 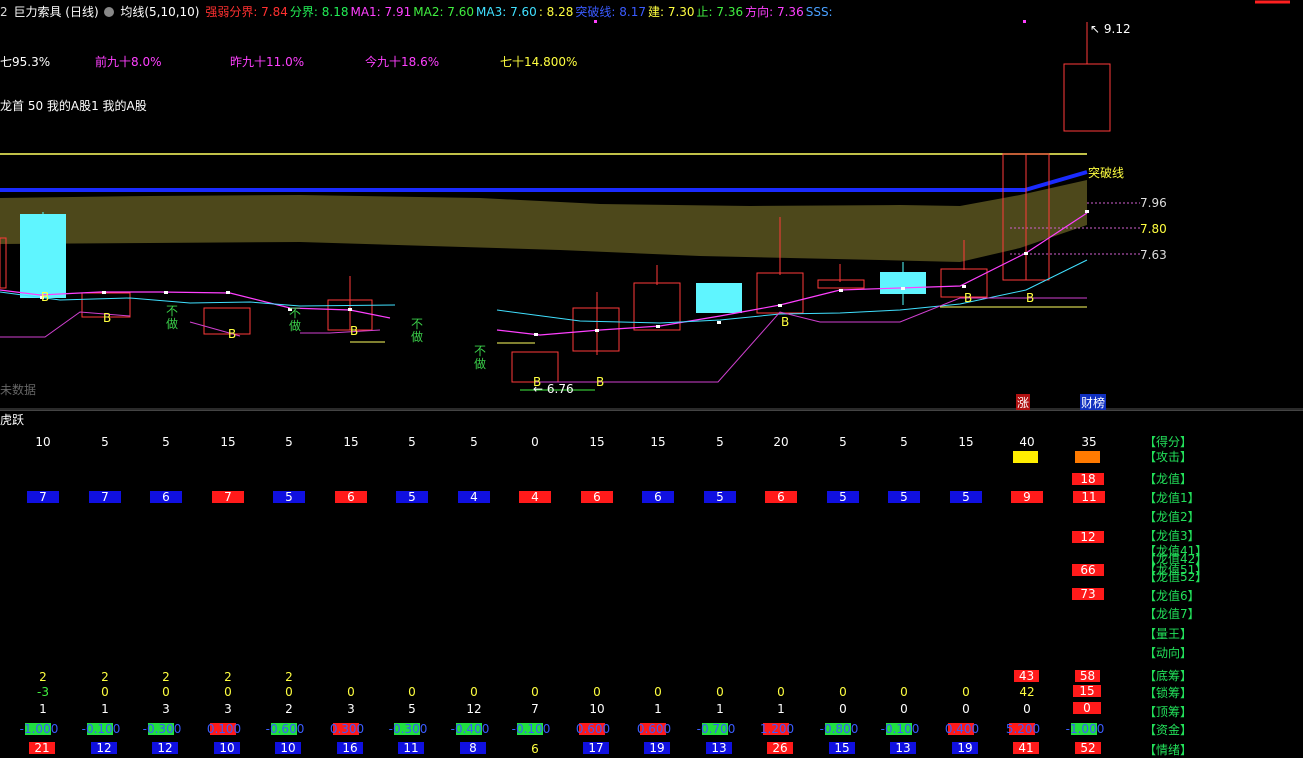 What do you see at coordinates (593, 729) in the screenshot?
I see `zijin-cell: 0.600` at bounding box center [593, 729].